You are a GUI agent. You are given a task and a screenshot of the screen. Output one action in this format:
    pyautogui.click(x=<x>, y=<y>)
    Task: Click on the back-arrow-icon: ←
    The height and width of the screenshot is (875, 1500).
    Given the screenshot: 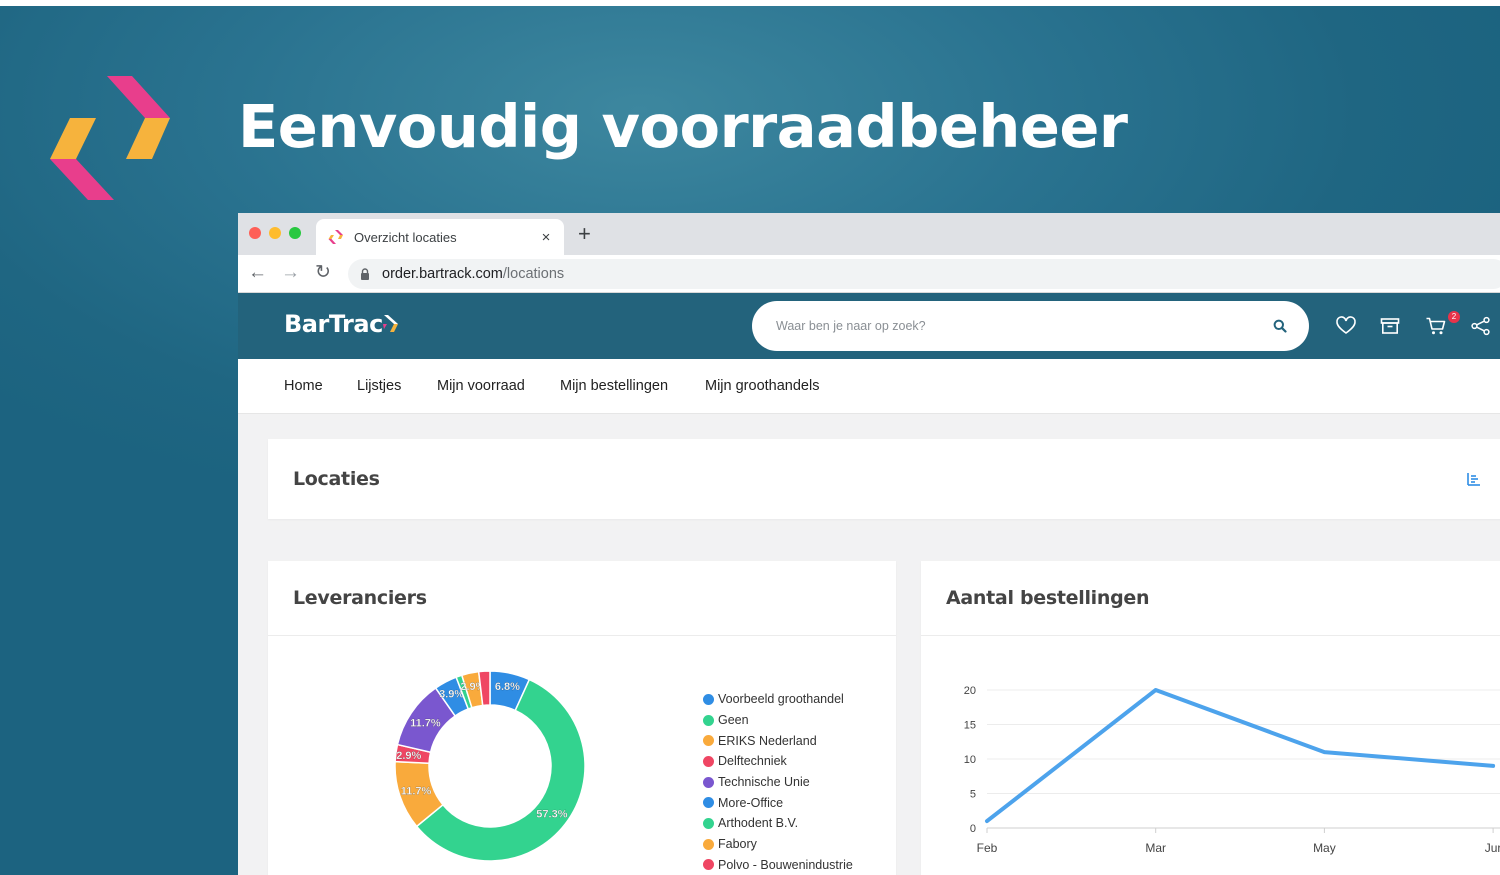 What is the action you would take?
    pyautogui.click(x=257, y=273)
    